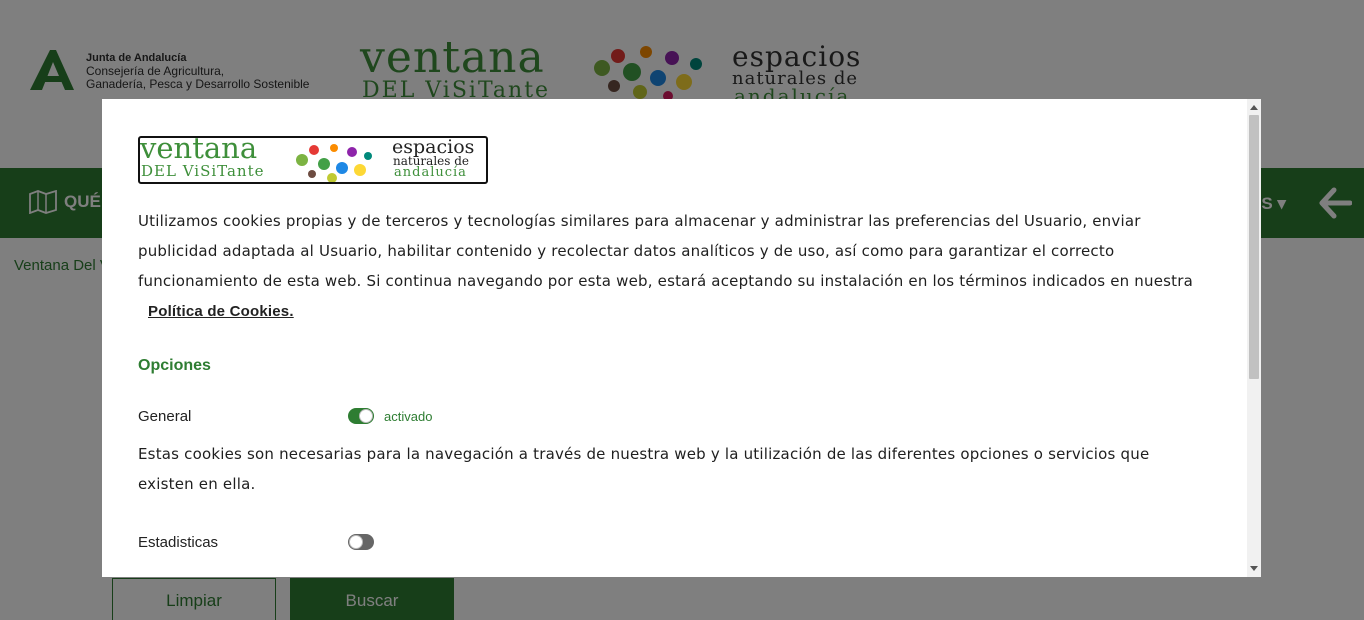 Image resolution: width=1364 pixels, height=620 pixels. I want to click on option-estadisticas: Estadisticas, so click(673, 542).